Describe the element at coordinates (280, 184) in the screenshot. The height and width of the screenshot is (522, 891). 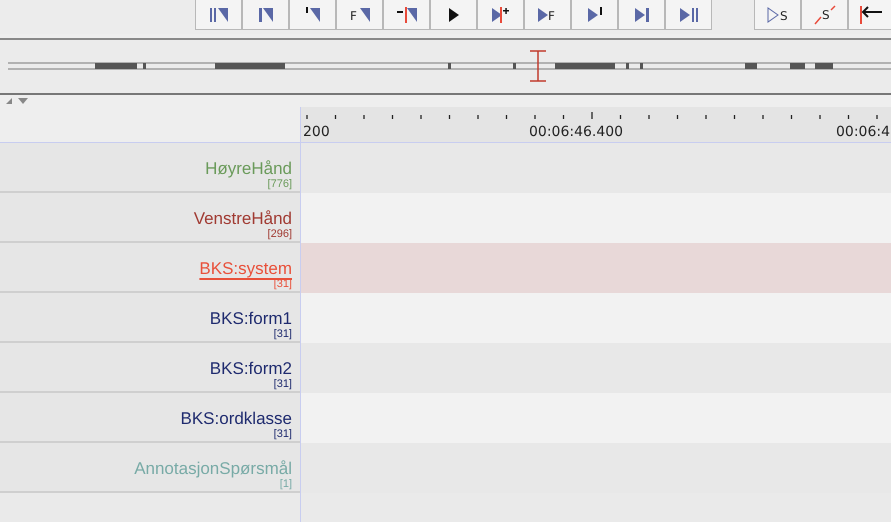
I see `annotation-count: [776]` at that location.